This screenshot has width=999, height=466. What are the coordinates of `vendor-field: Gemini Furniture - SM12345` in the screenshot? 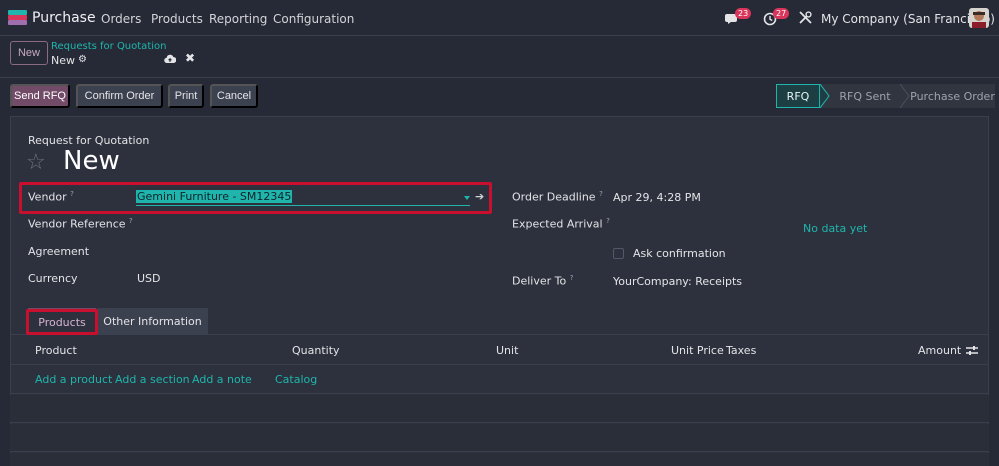 It's located at (303, 197).